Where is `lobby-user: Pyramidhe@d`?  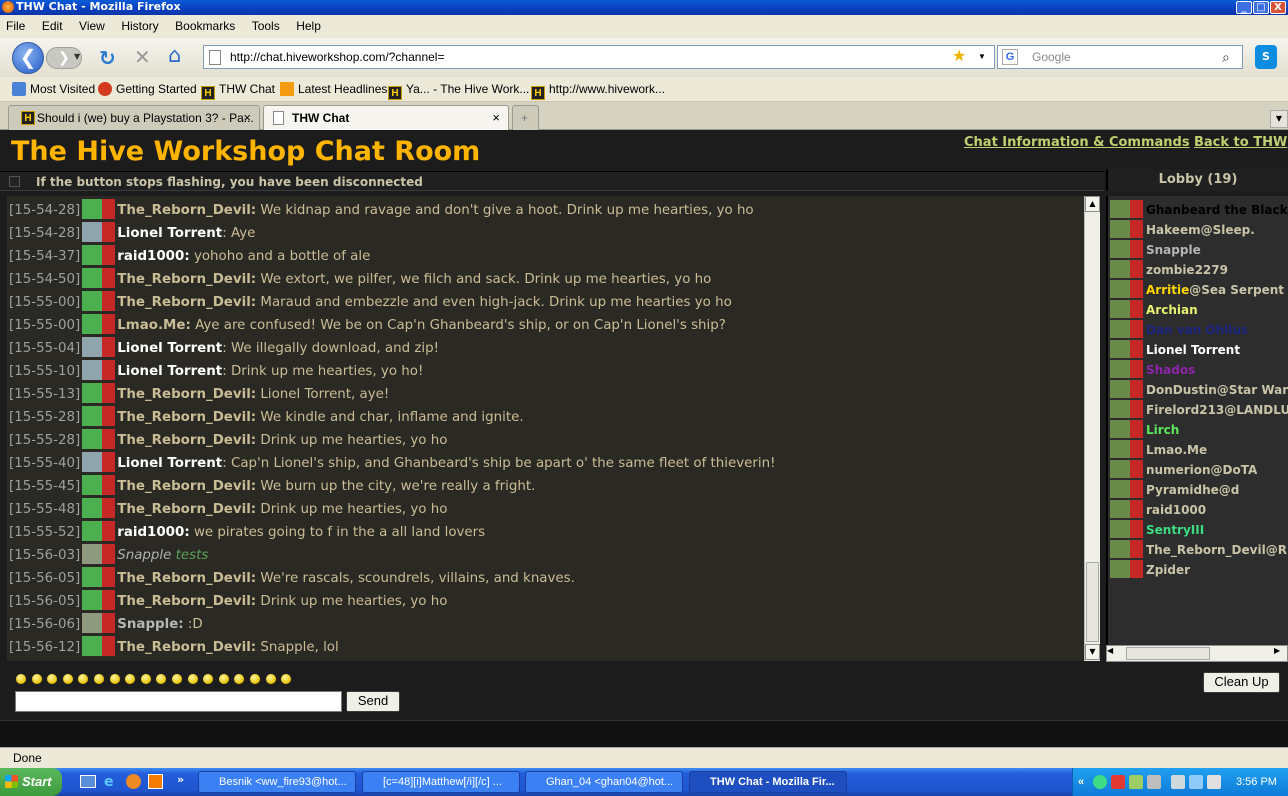
lobby-user: Pyramidhe@d is located at coordinates (1174, 490).